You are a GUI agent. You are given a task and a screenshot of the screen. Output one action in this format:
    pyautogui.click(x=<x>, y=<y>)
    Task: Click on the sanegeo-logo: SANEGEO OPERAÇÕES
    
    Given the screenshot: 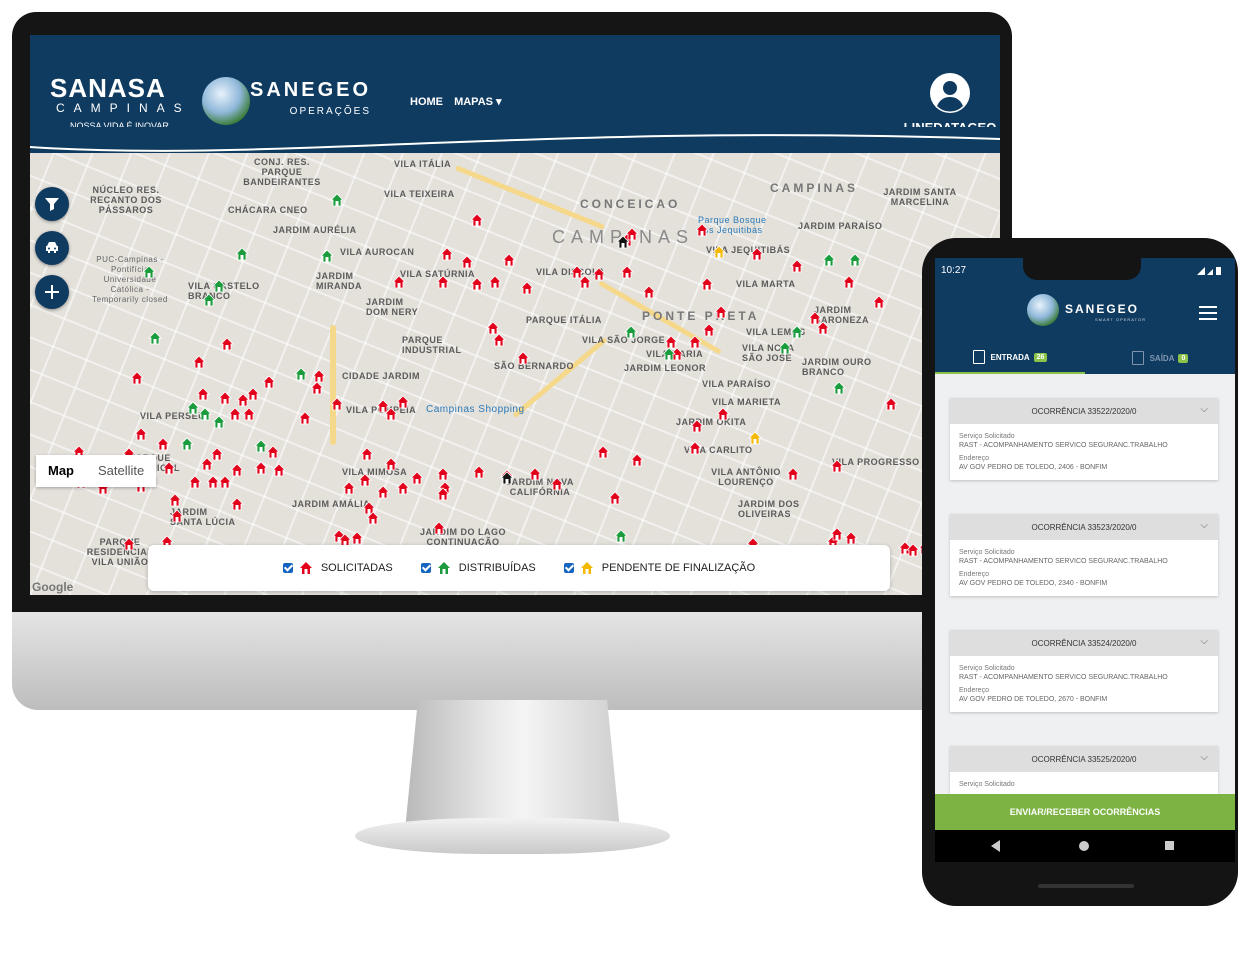 What is the action you would take?
    pyautogui.click(x=310, y=98)
    